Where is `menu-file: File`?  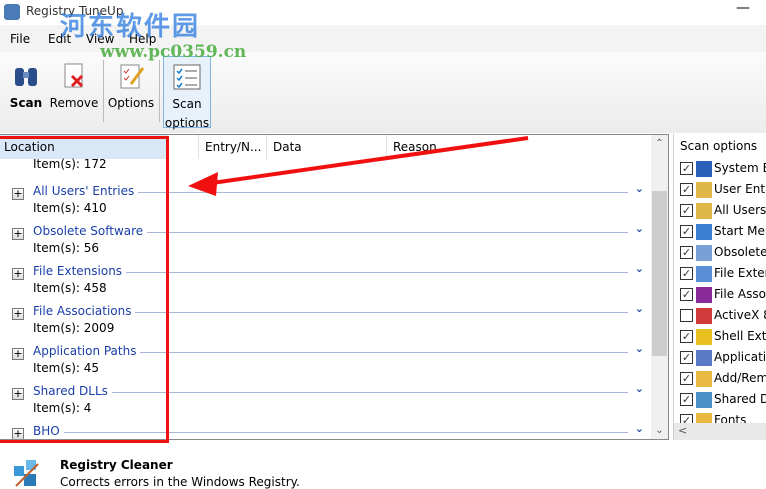 menu-file: File is located at coordinates (20, 39).